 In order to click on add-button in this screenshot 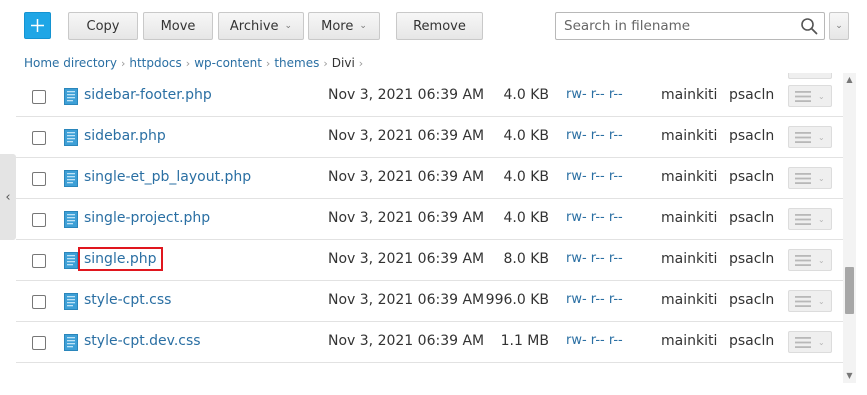, I will do `click(37, 25)`.